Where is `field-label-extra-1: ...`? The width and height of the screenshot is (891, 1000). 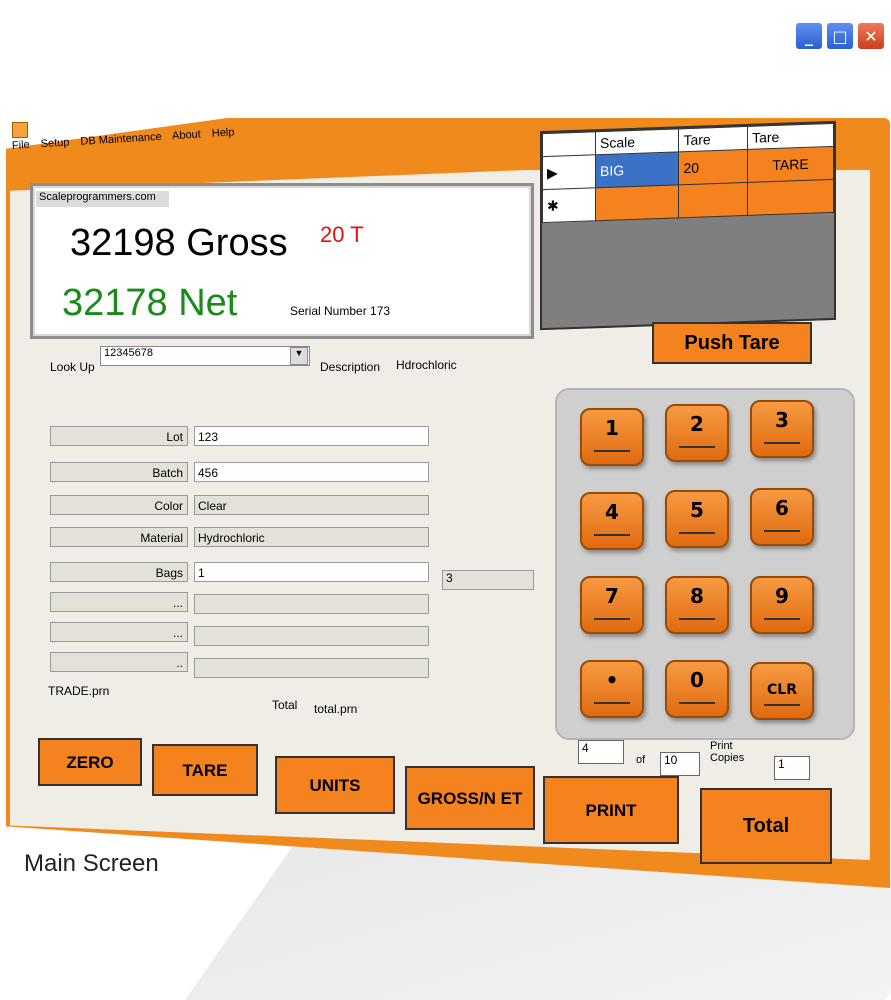 field-label-extra-1: ... is located at coordinates (119, 602).